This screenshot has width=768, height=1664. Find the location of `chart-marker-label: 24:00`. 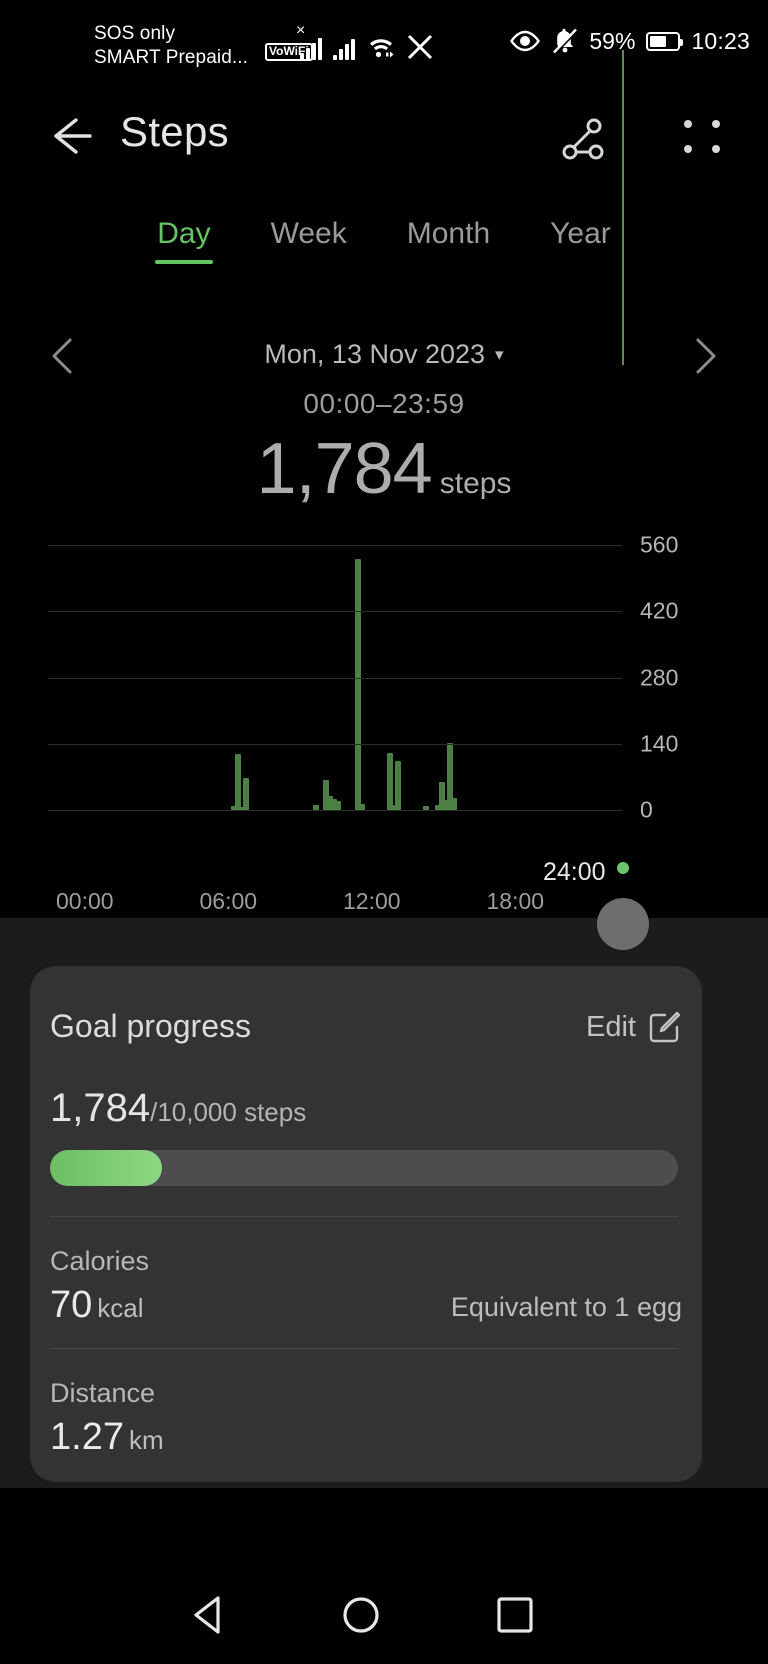

chart-marker-label: 24:00 is located at coordinates (574, 872).